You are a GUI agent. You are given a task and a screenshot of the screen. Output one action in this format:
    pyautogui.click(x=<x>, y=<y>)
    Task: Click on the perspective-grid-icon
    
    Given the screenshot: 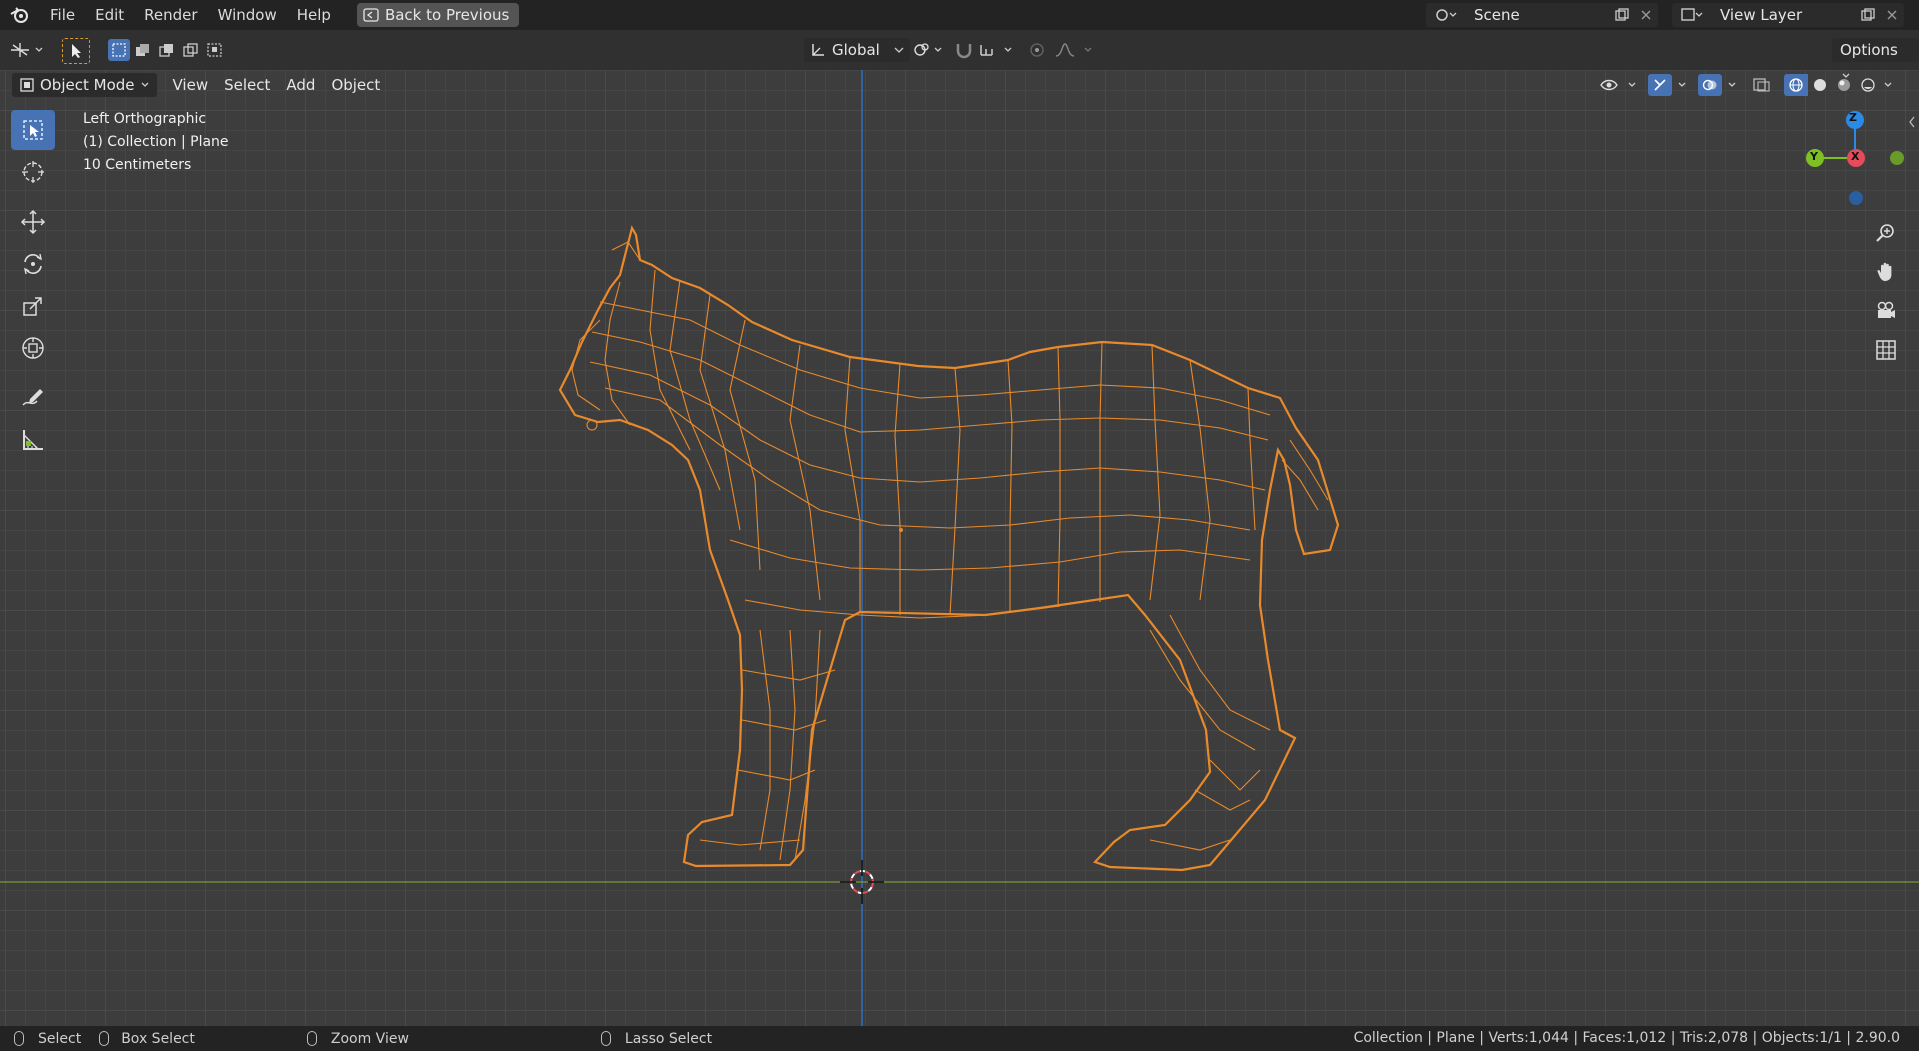 What is the action you would take?
    pyautogui.click(x=1886, y=350)
    